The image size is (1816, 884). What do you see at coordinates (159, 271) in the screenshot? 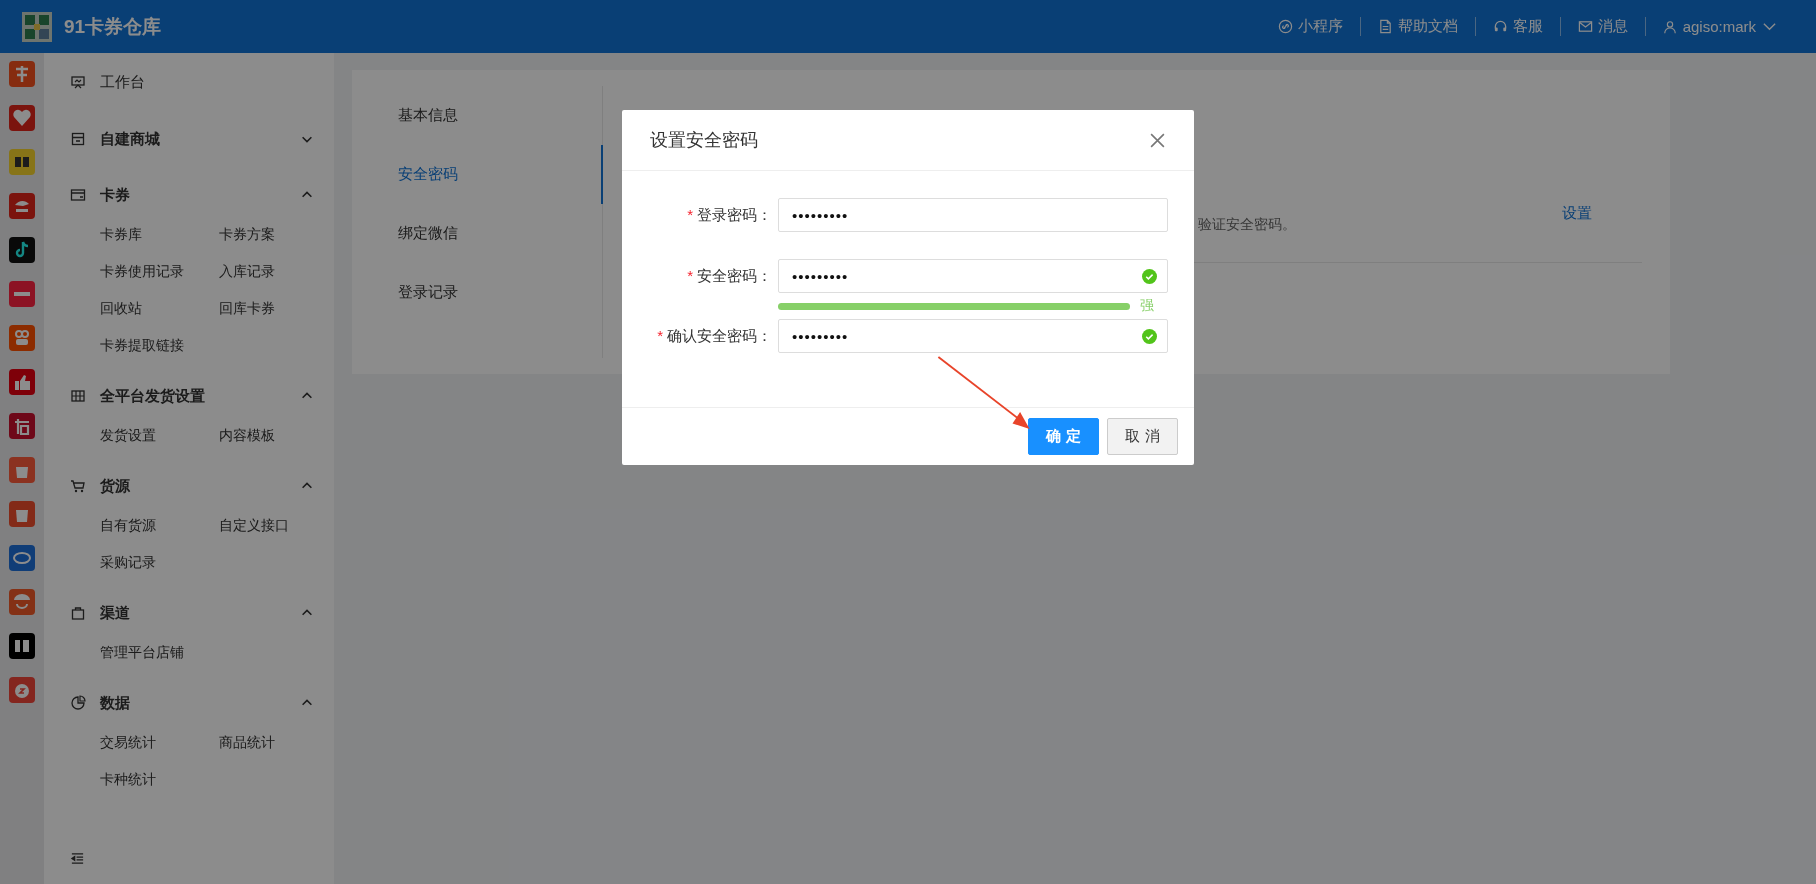
I see `menu-item: 卡券使用记录` at bounding box center [159, 271].